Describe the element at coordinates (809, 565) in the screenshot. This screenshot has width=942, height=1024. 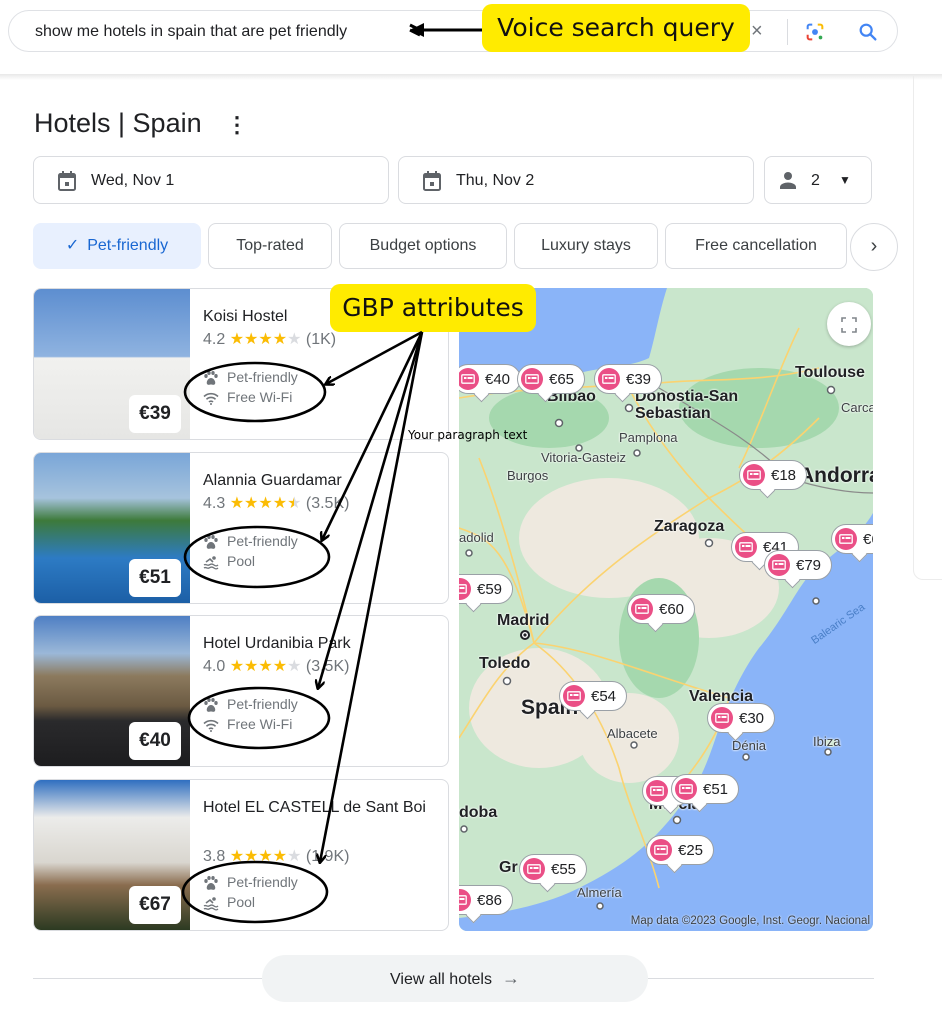
I see `pin-price: €79` at that location.